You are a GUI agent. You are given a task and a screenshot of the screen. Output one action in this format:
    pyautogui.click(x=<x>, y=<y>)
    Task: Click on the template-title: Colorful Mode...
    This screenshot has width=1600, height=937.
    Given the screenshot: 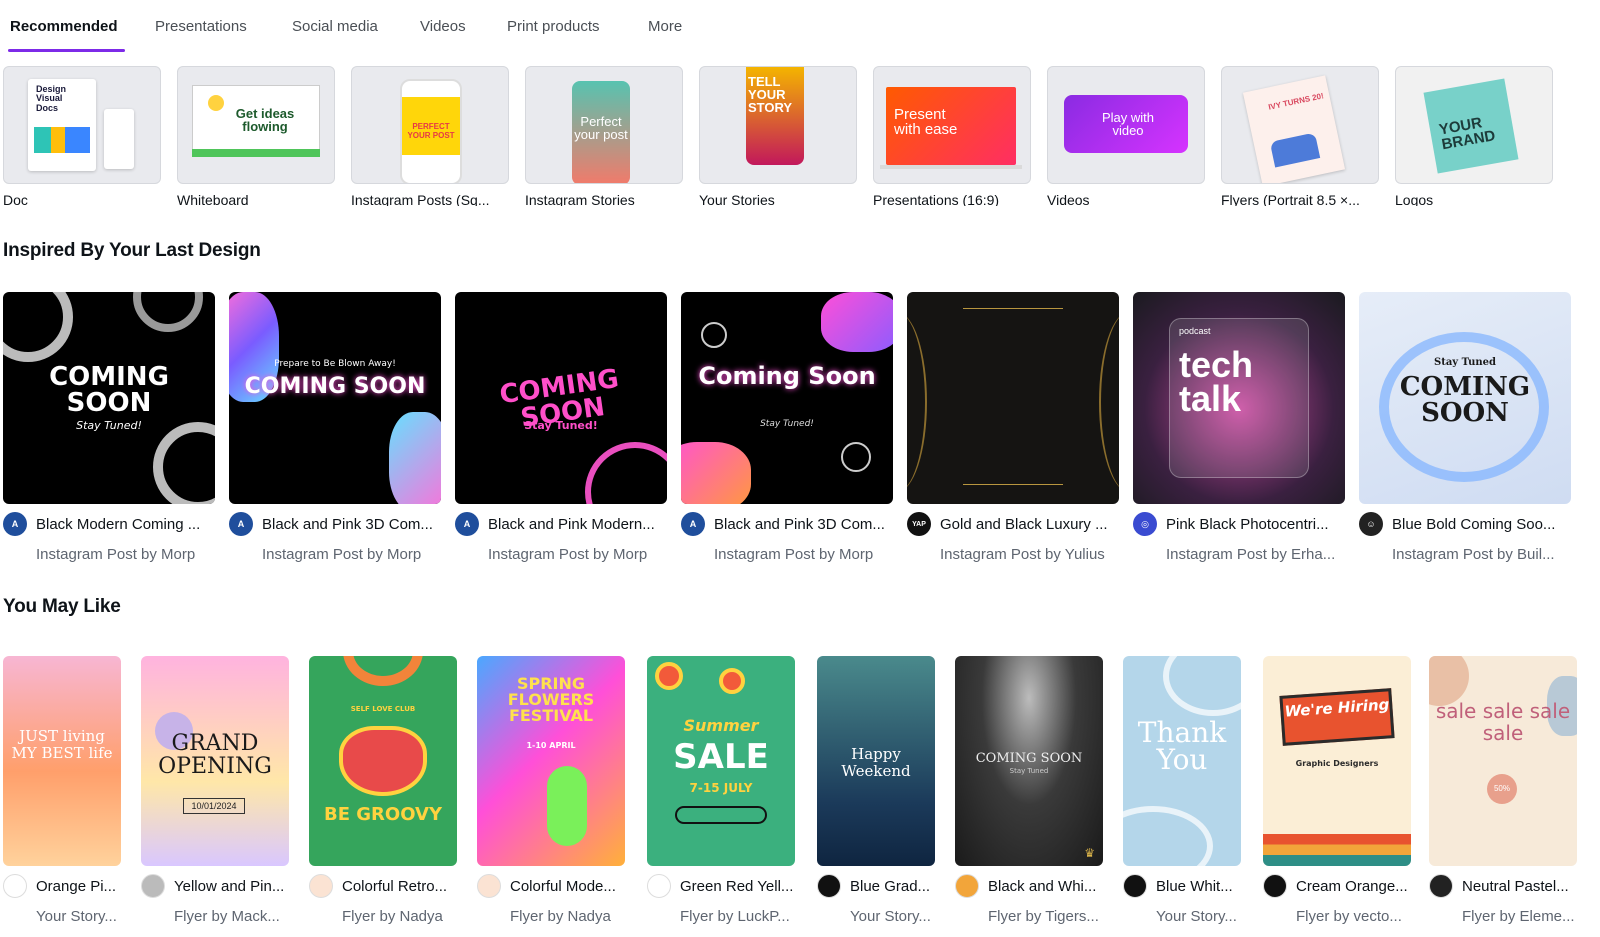 What is the action you would take?
    pyautogui.click(x=563, y=886)
    